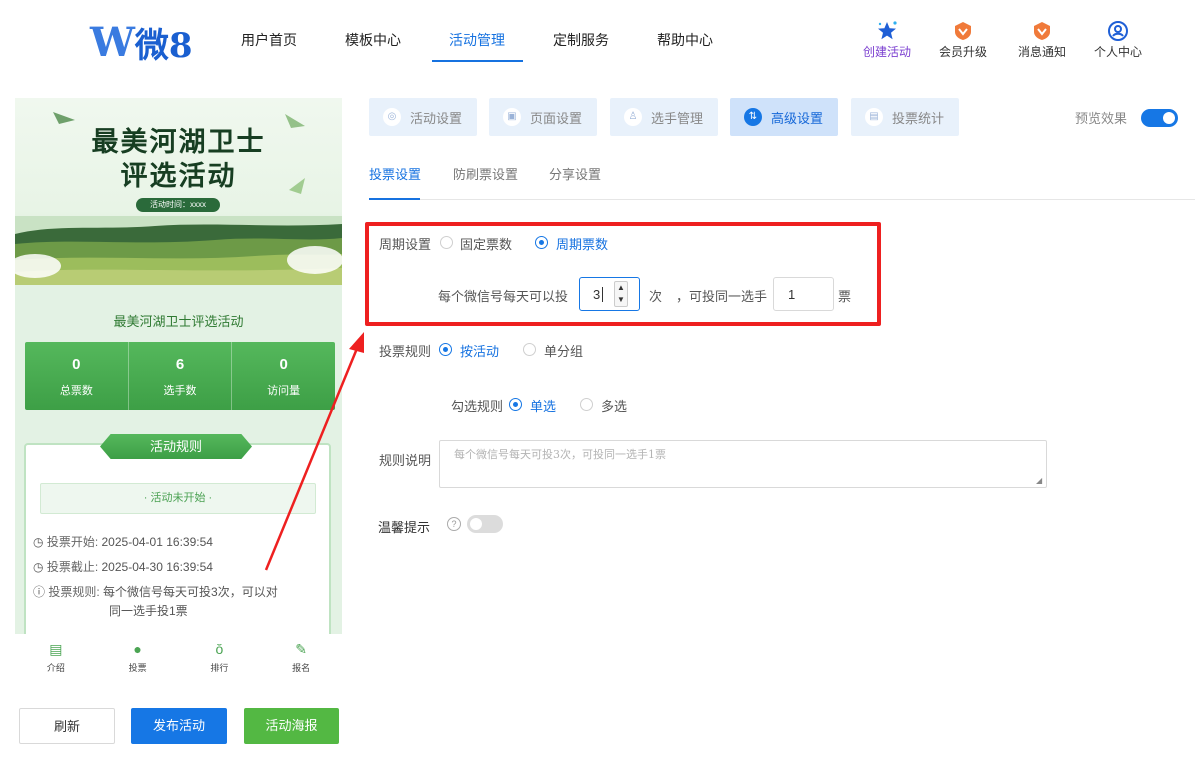 This screenshot has width=1200, height=767. Describe the element at coordinates (395, 173) in the screenshot. I see `subtab-vote-settings: 投票设置` at that location.